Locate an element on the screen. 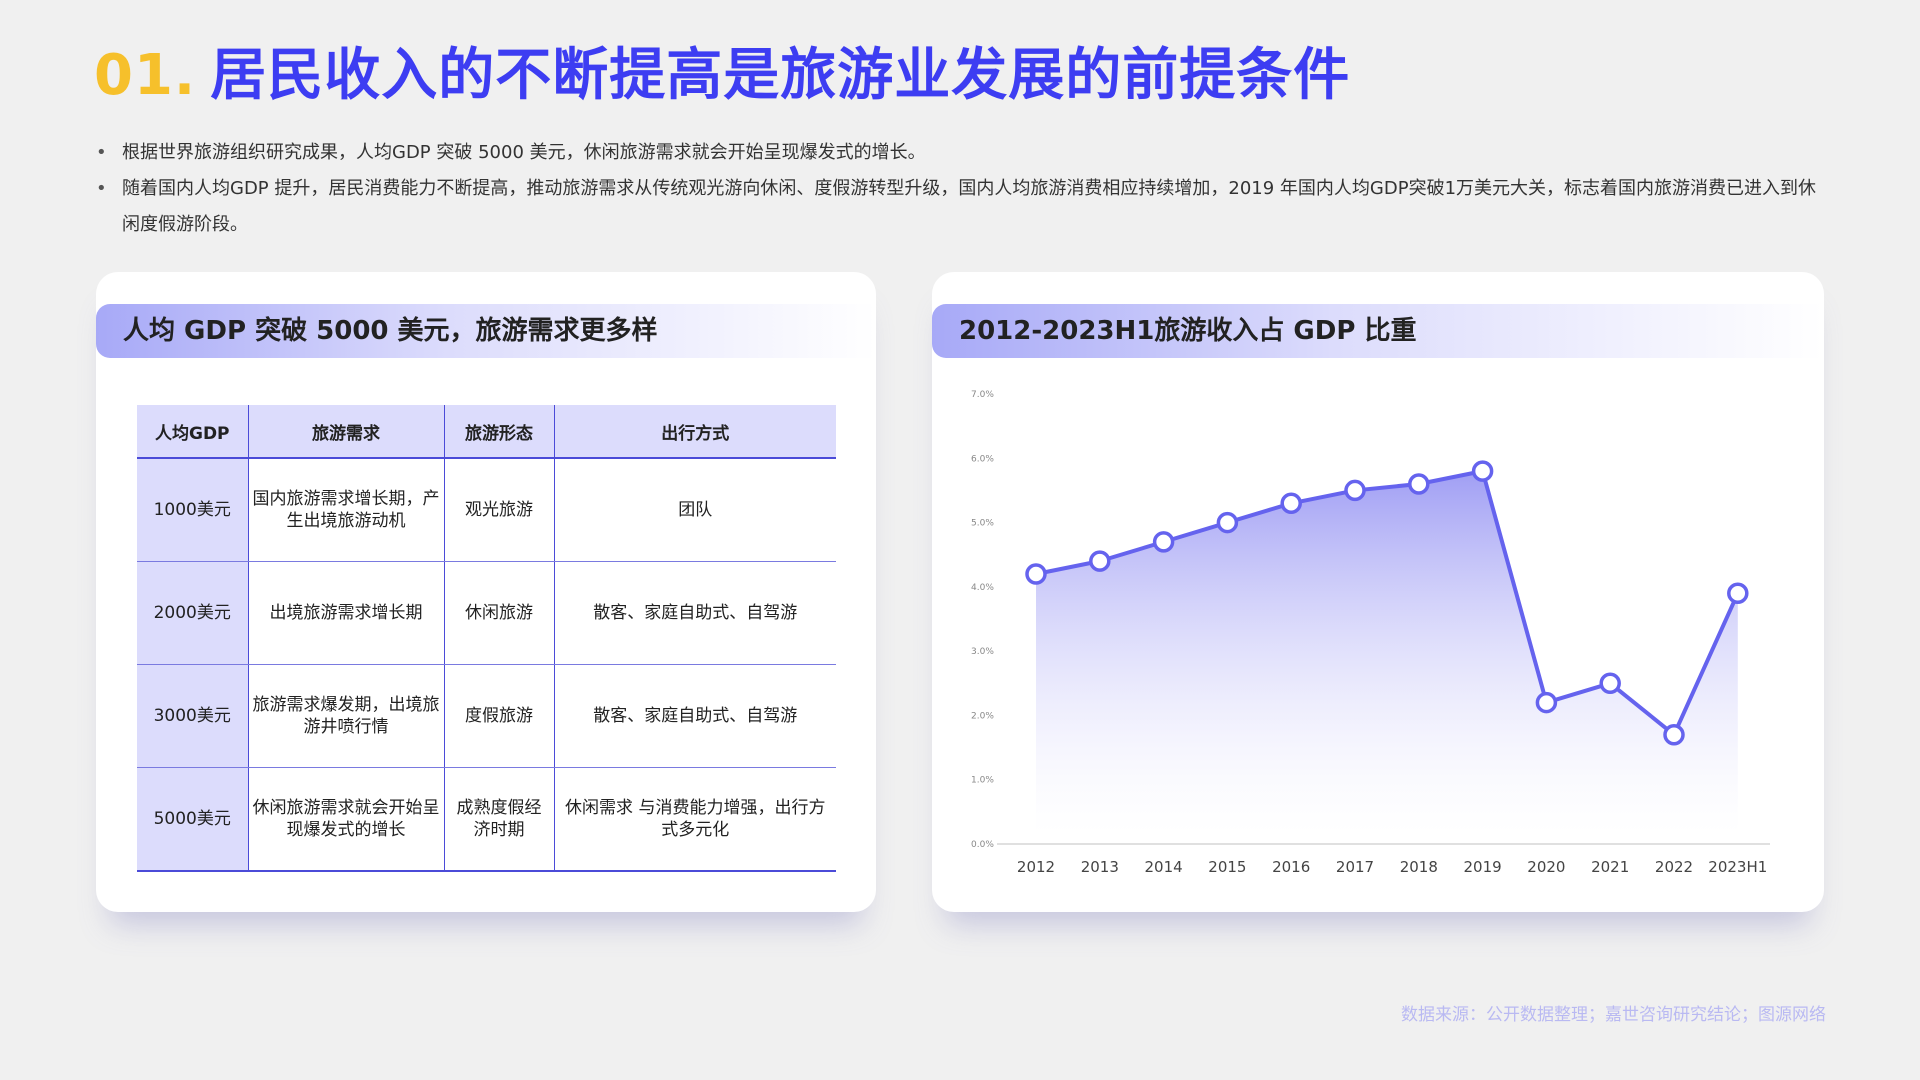  table-header-row: 人均GDP 旅游需求 旅游形态 出行方式 is located at coordinates (486, 431).